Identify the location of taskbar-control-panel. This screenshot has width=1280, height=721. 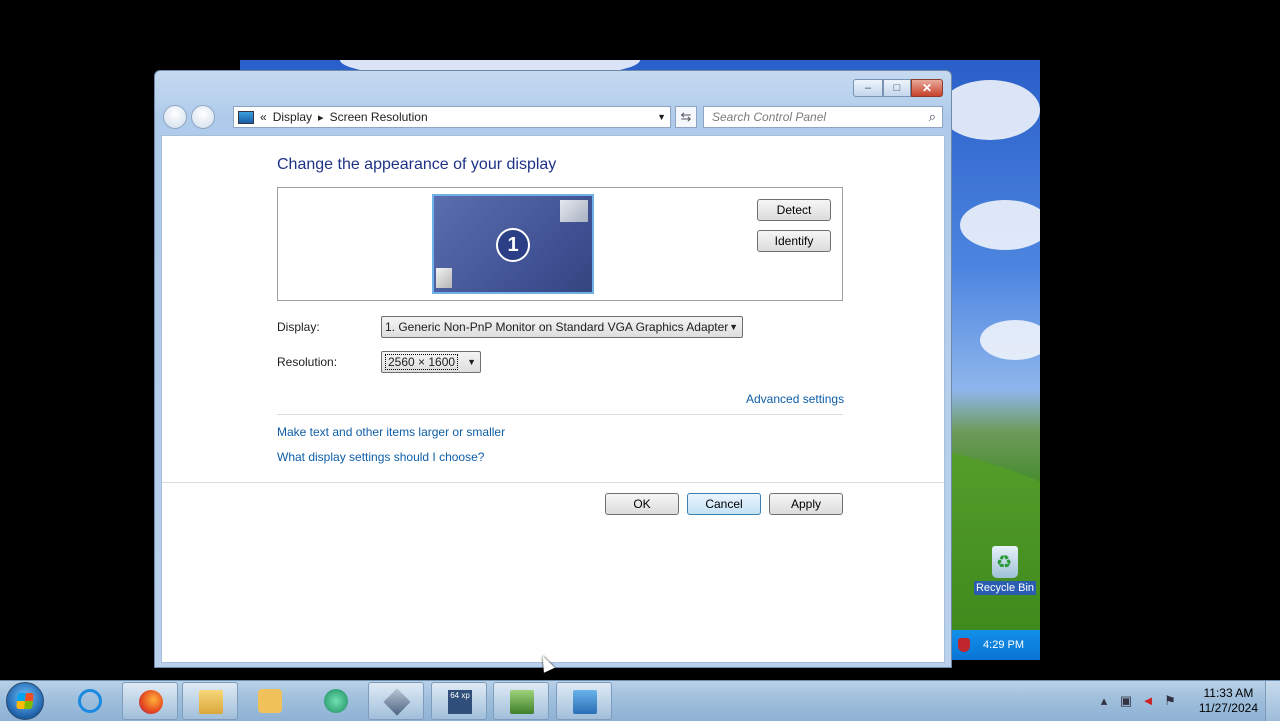
(584, 701).